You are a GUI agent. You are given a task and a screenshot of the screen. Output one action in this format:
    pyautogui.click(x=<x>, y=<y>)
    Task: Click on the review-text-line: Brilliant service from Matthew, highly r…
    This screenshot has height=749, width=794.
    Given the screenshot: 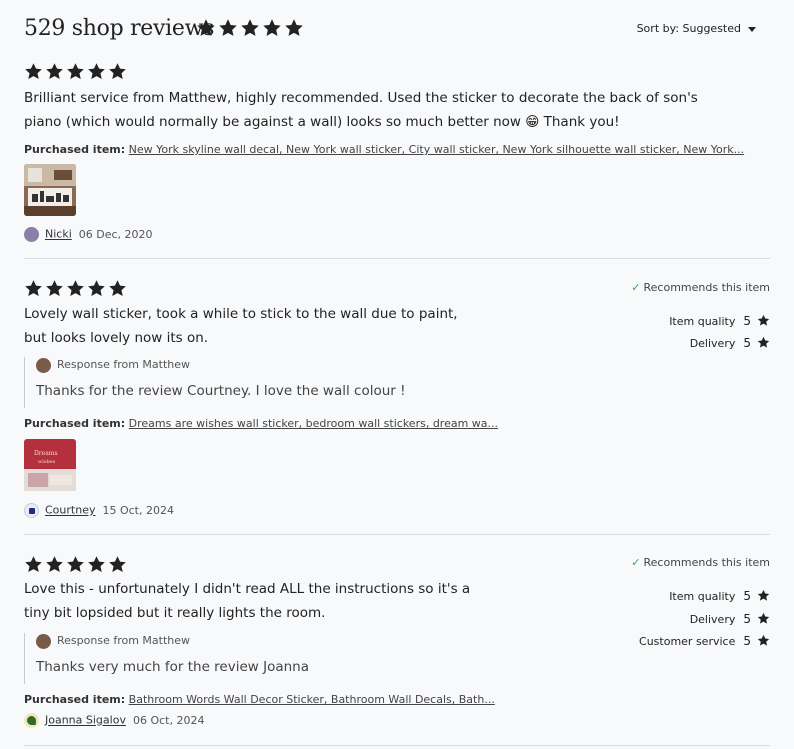 What is the action you would take?
    pyautogui.click(x=361, y=98)
    